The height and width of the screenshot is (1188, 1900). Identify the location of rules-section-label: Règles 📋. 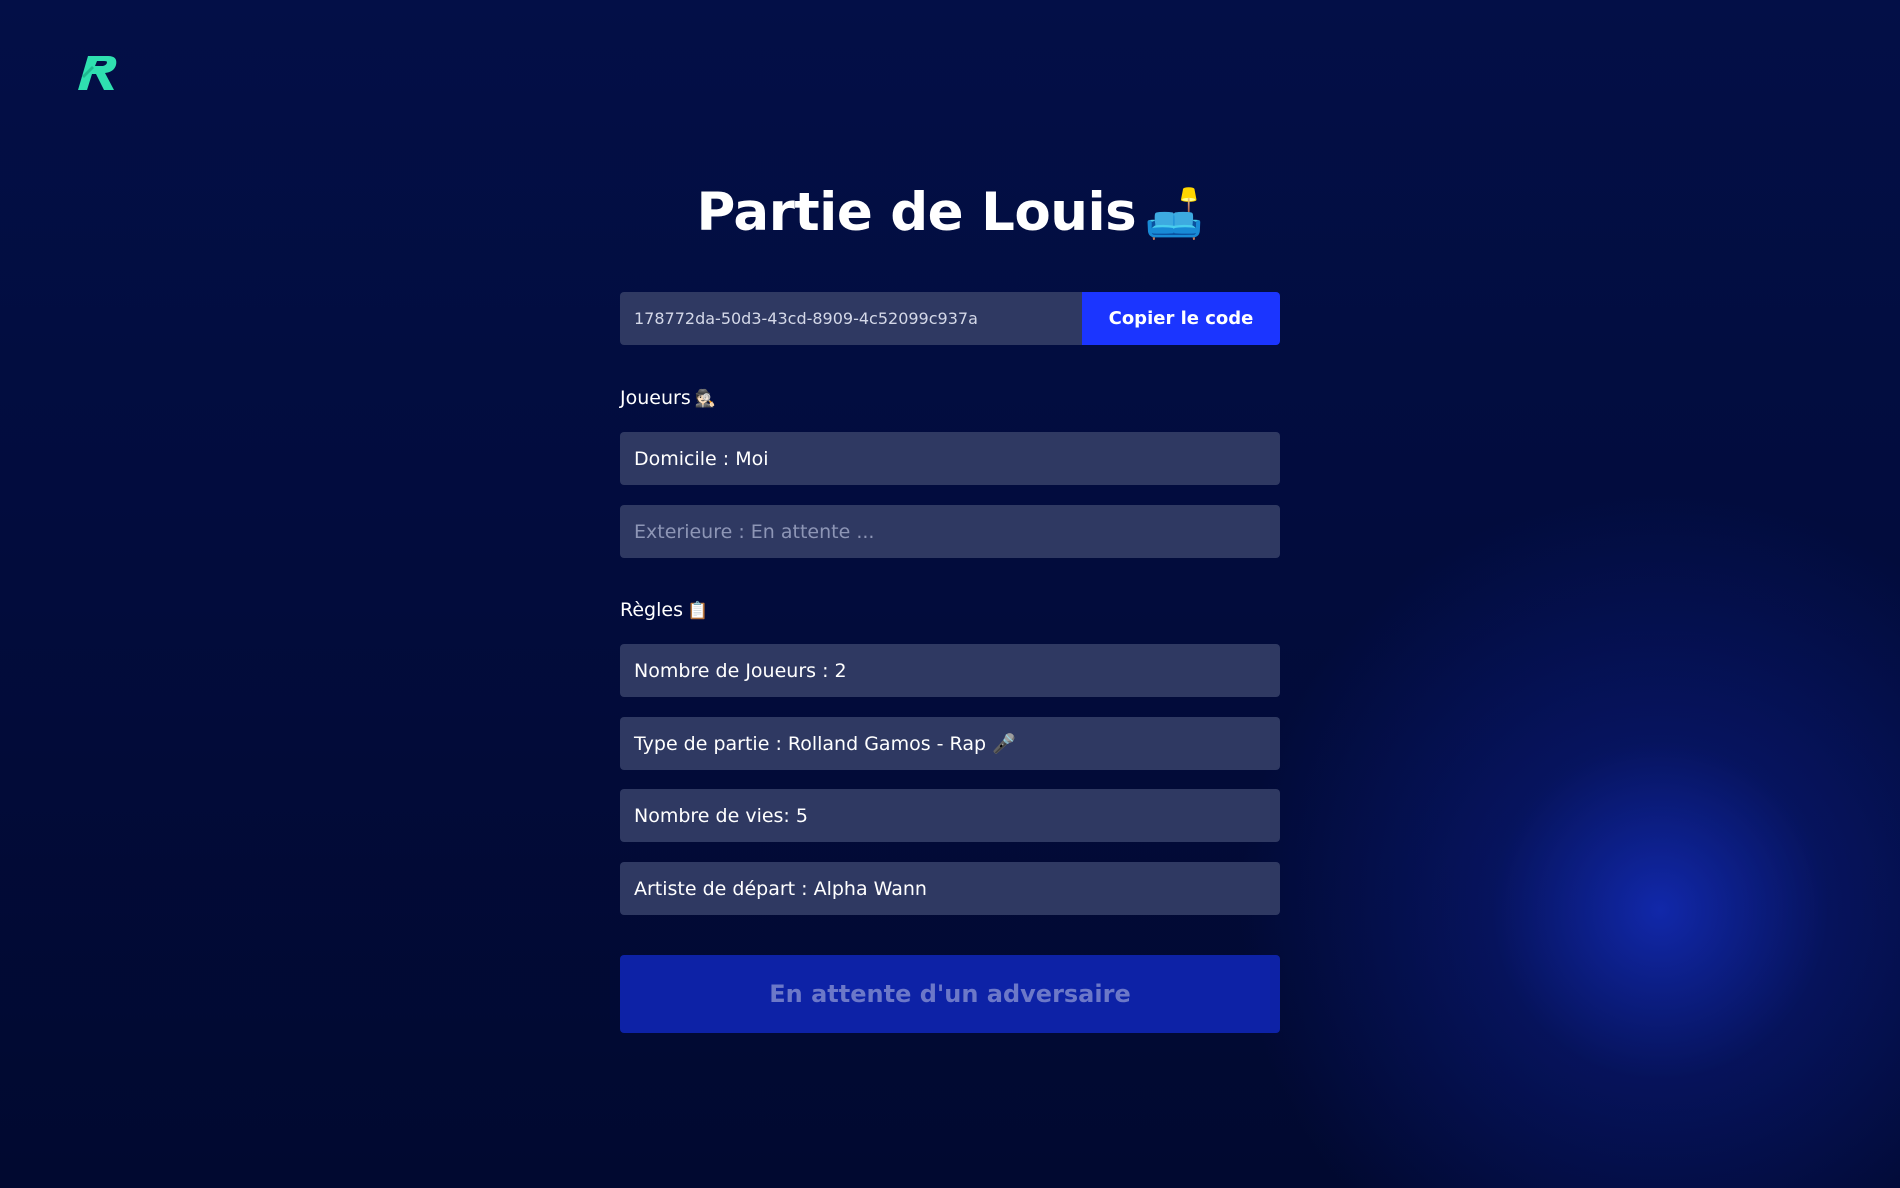
(664, 610).